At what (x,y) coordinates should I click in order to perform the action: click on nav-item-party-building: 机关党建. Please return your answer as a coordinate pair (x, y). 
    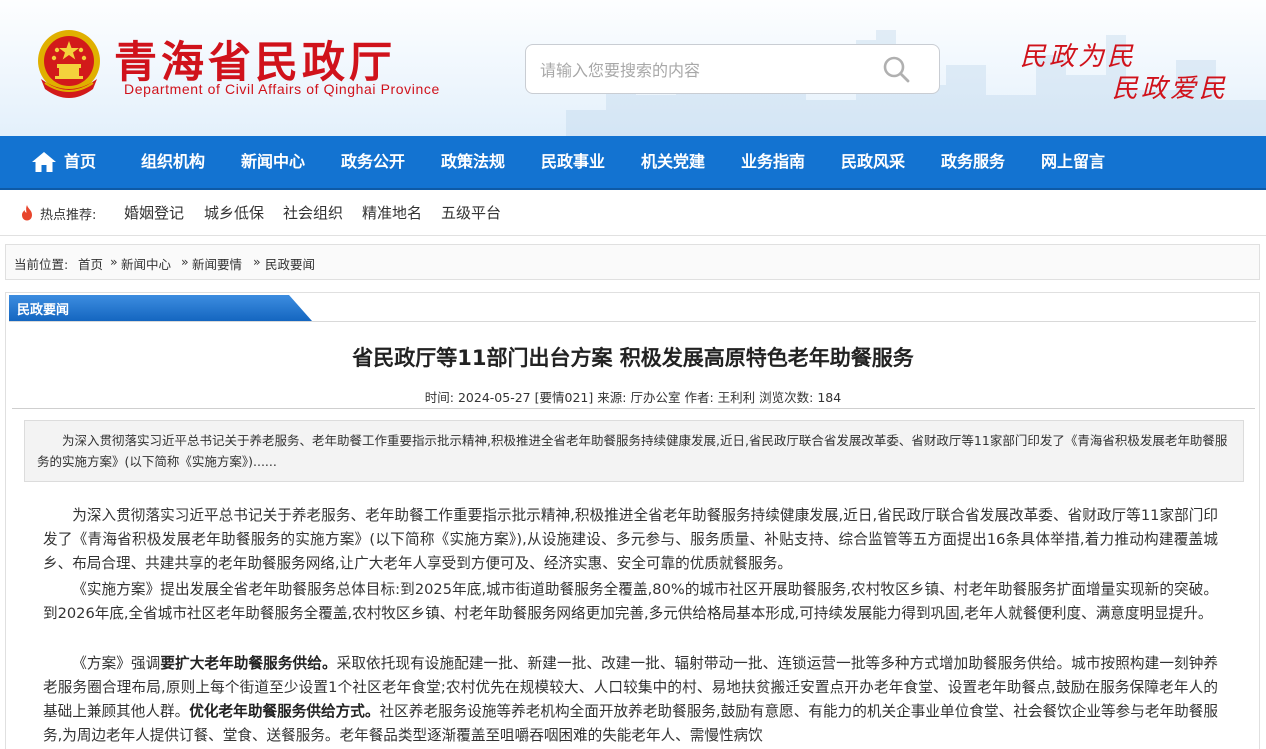
    Looking at the image, I should click on (673, 162).